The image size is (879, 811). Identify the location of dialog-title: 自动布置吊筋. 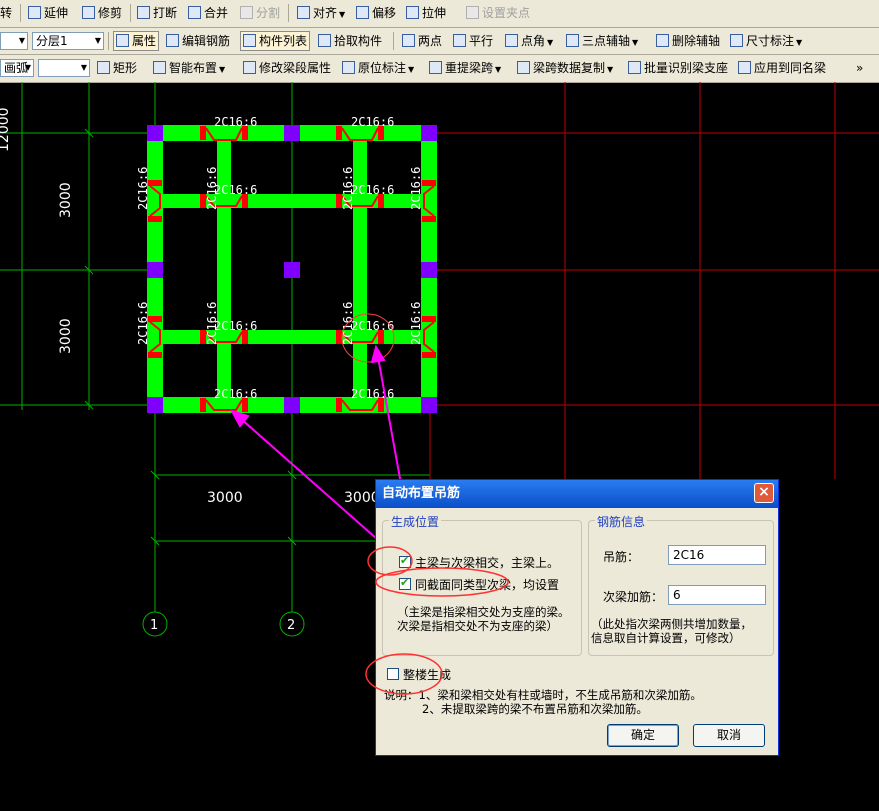
(577, 494).